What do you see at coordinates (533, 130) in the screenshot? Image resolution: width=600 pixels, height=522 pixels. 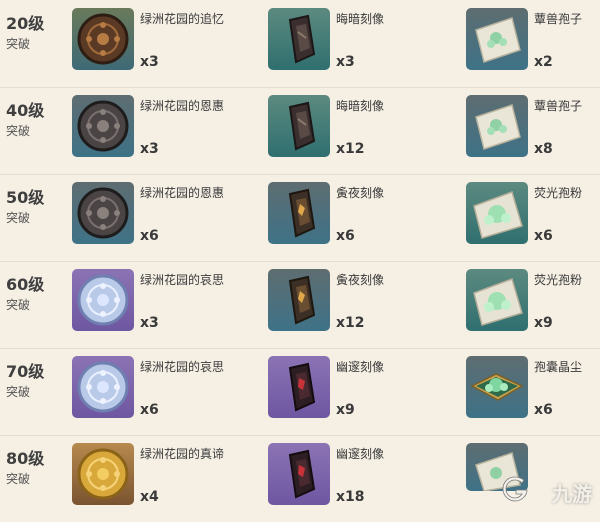 I see `material-cell: 蕈兽孢子 x8` at bounding box center [533, 130].